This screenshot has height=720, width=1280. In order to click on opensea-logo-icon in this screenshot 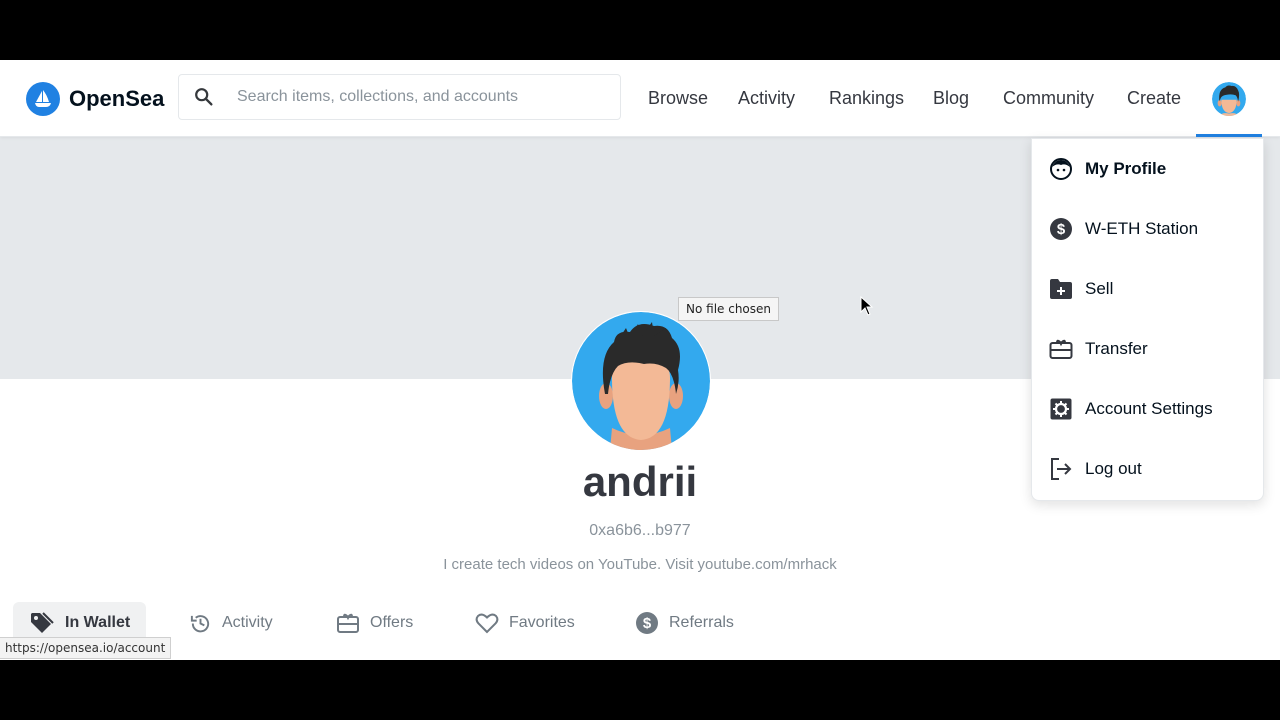, I will do `click(43, 99)`.